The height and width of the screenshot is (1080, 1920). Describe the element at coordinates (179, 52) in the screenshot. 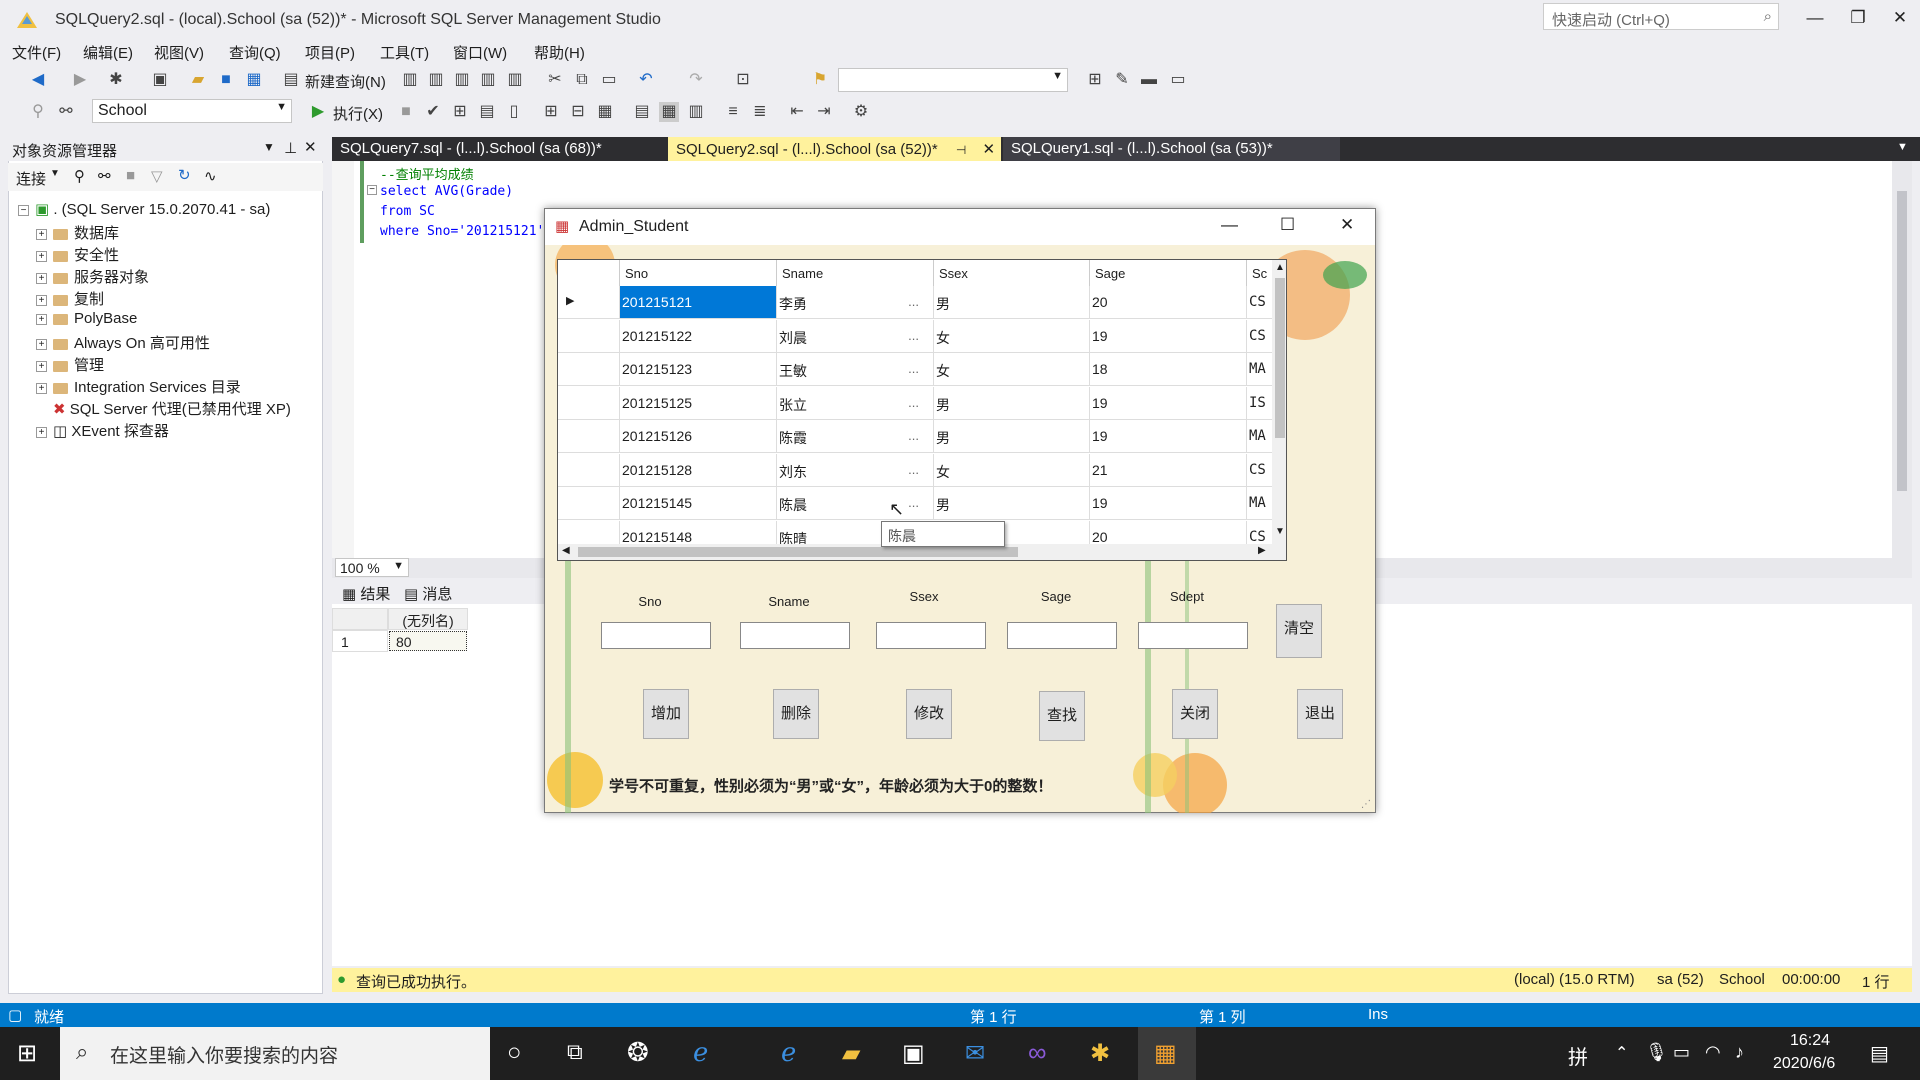

I see `menu-view: 视图(V)` at that location.